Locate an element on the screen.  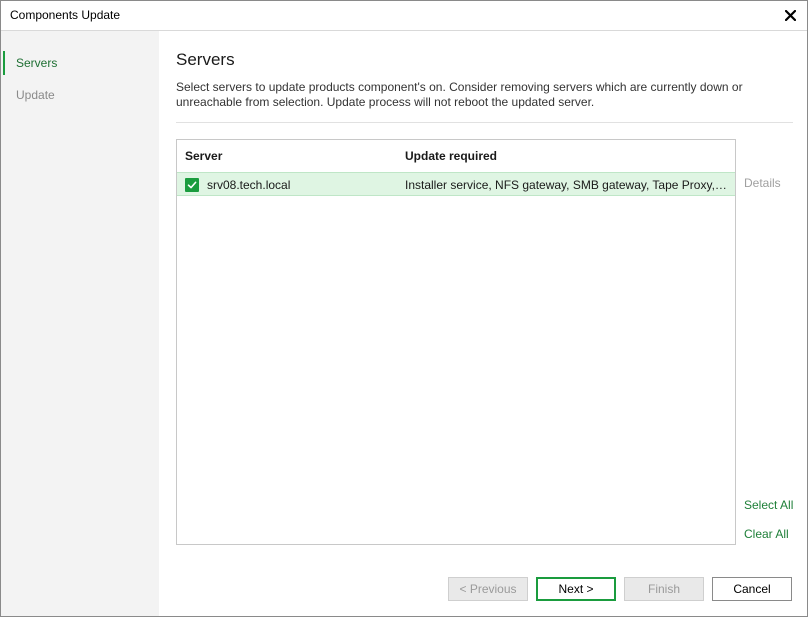
server-checkbox is located at coordinates (192, 185).